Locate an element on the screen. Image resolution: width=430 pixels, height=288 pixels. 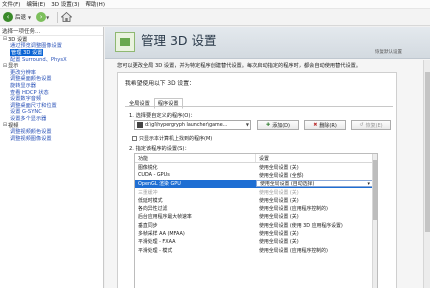
feature-cell: 后台应用程序最大帧速率 is located at coordinates (165, 217).